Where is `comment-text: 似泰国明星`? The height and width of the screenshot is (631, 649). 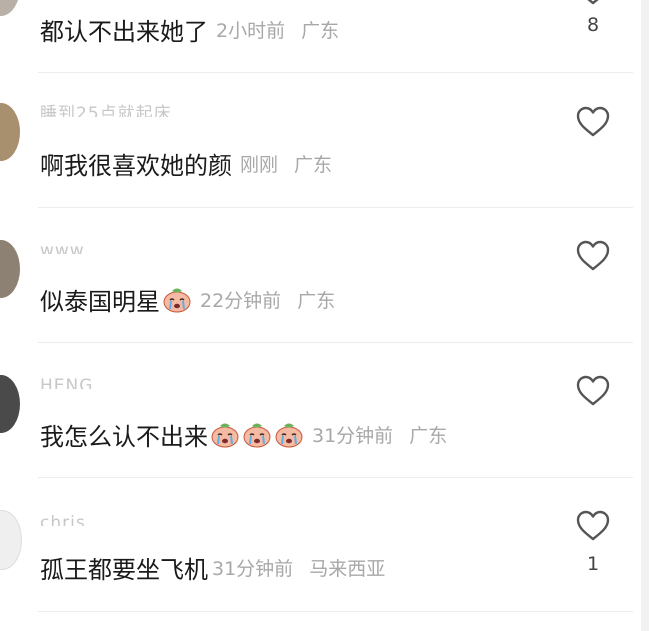
comment-text: 似泰国明星 is located at coordinates (100, 301).